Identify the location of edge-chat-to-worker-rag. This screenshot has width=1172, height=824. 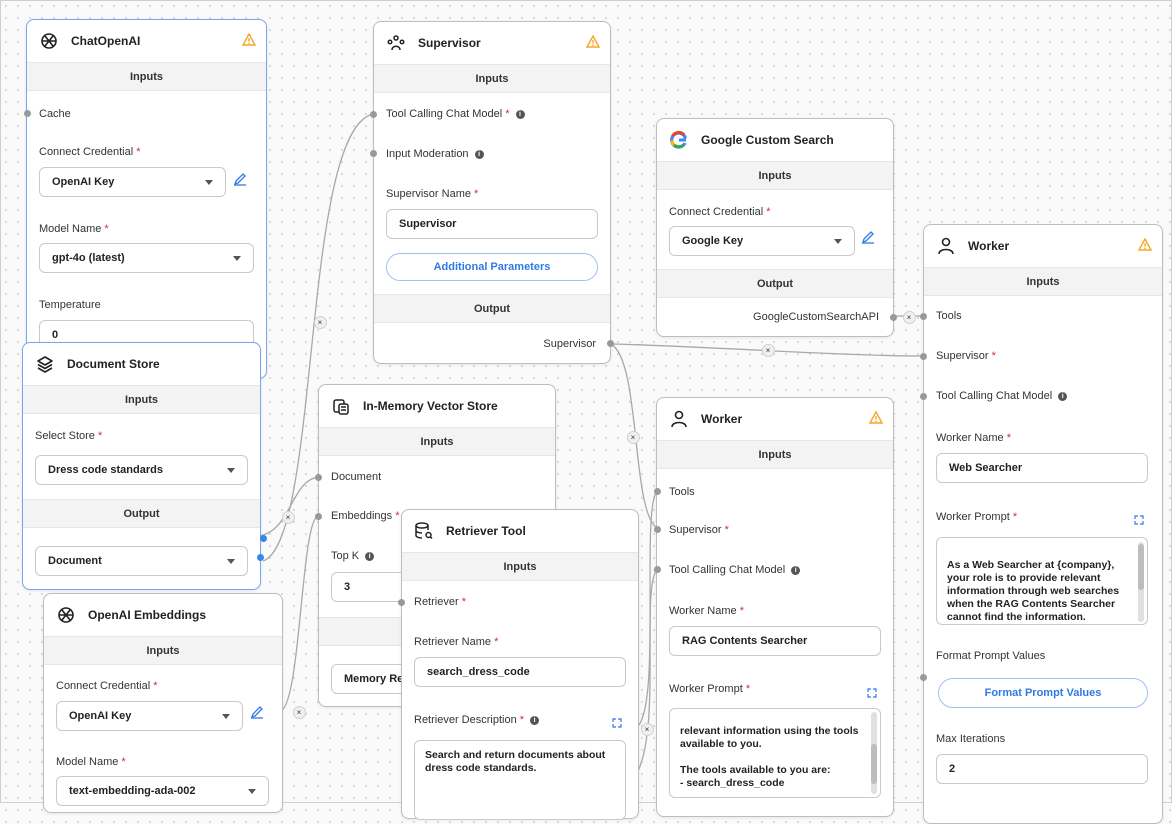
(647, 670).